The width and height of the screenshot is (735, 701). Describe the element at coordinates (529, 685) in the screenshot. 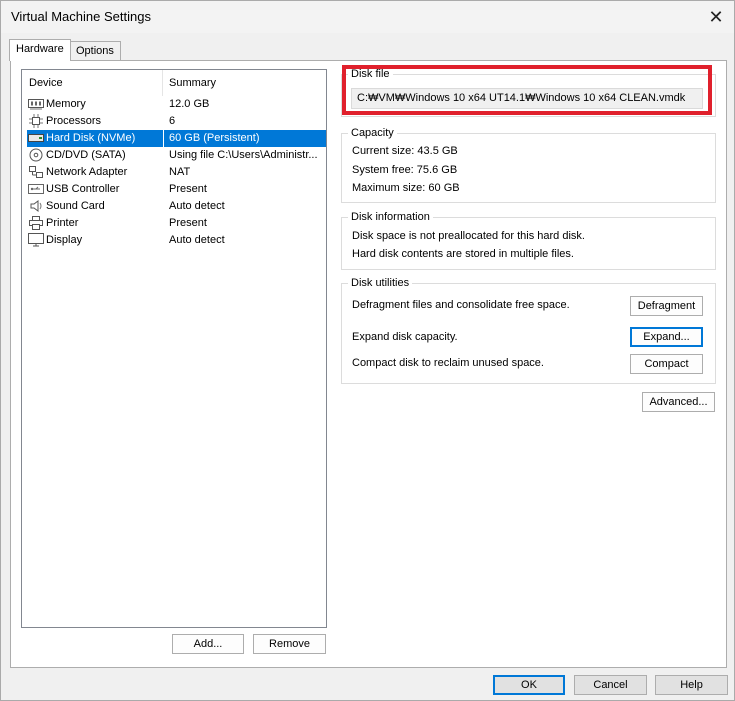

I see `ok-button: OK` at that location.